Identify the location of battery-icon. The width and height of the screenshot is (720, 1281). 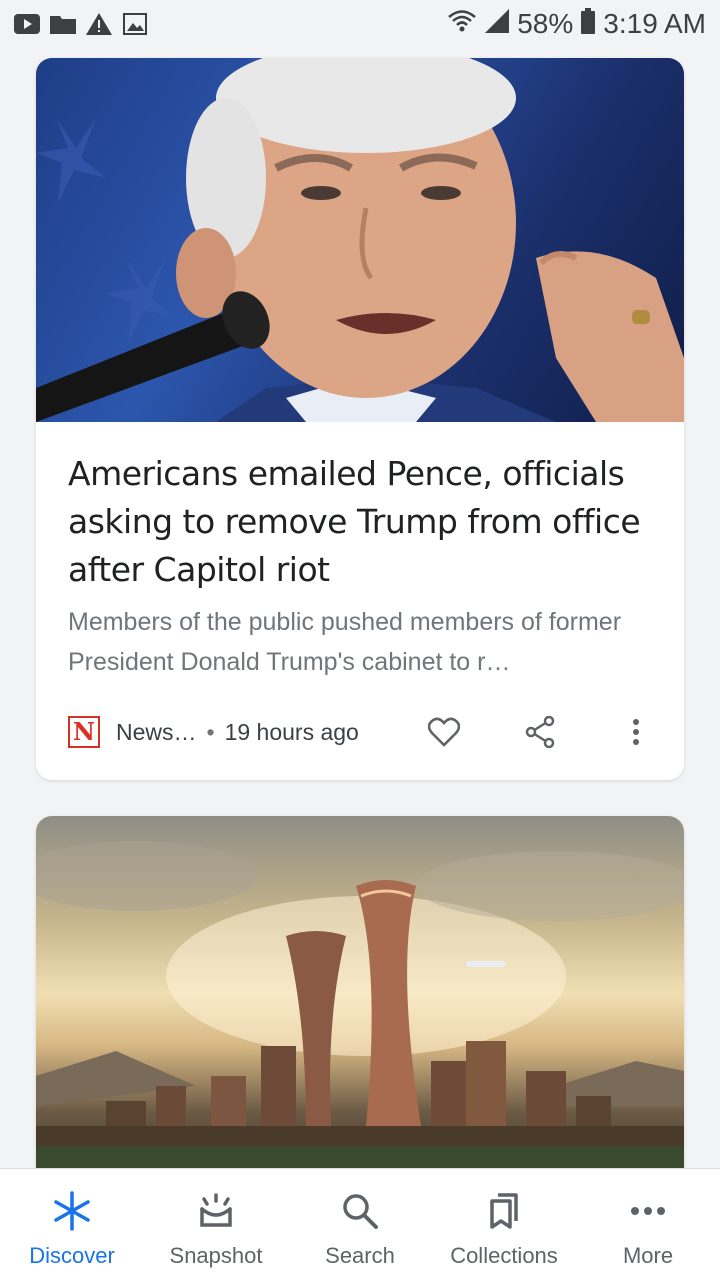
(588, 24).